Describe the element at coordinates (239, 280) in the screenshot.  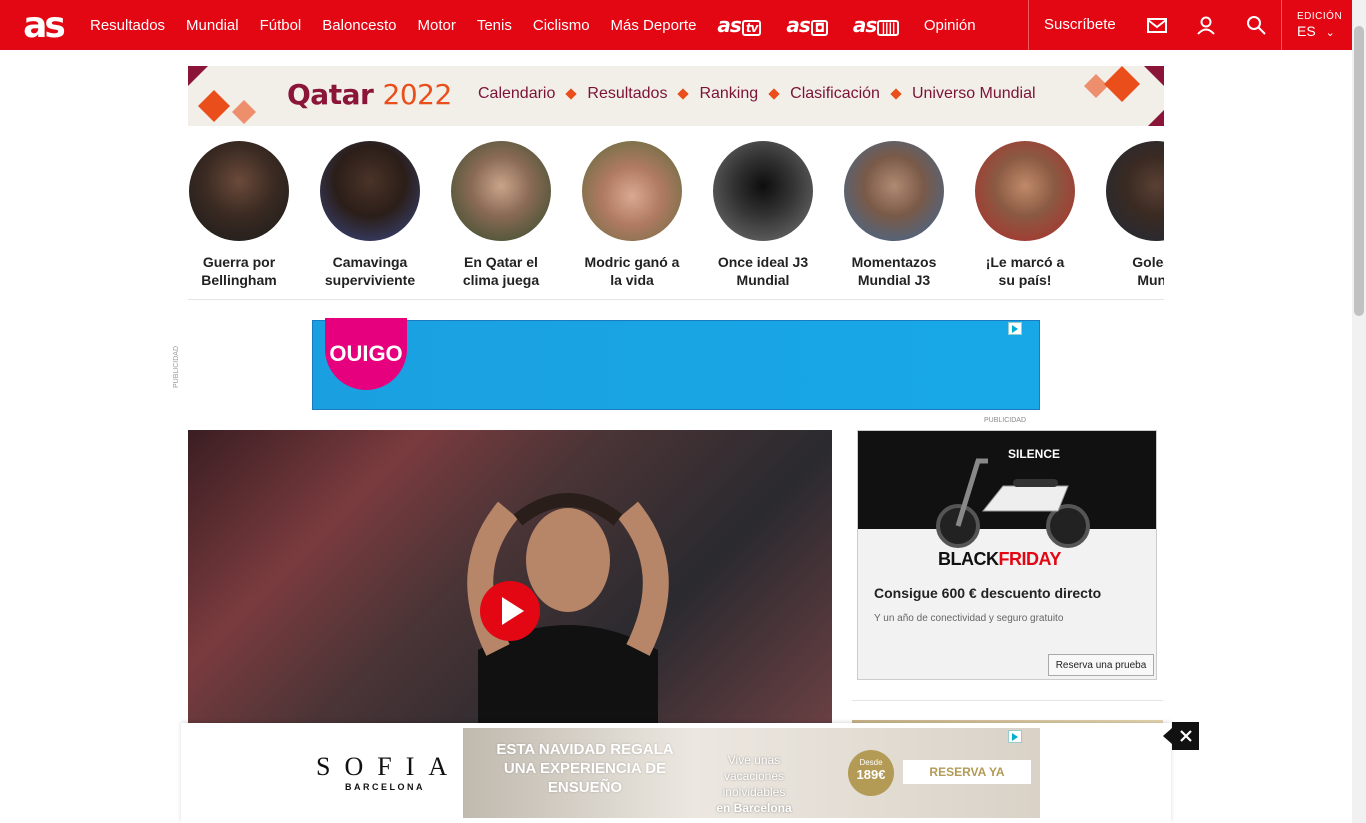
I see `story-caption-line2: Bellingham` at that location.